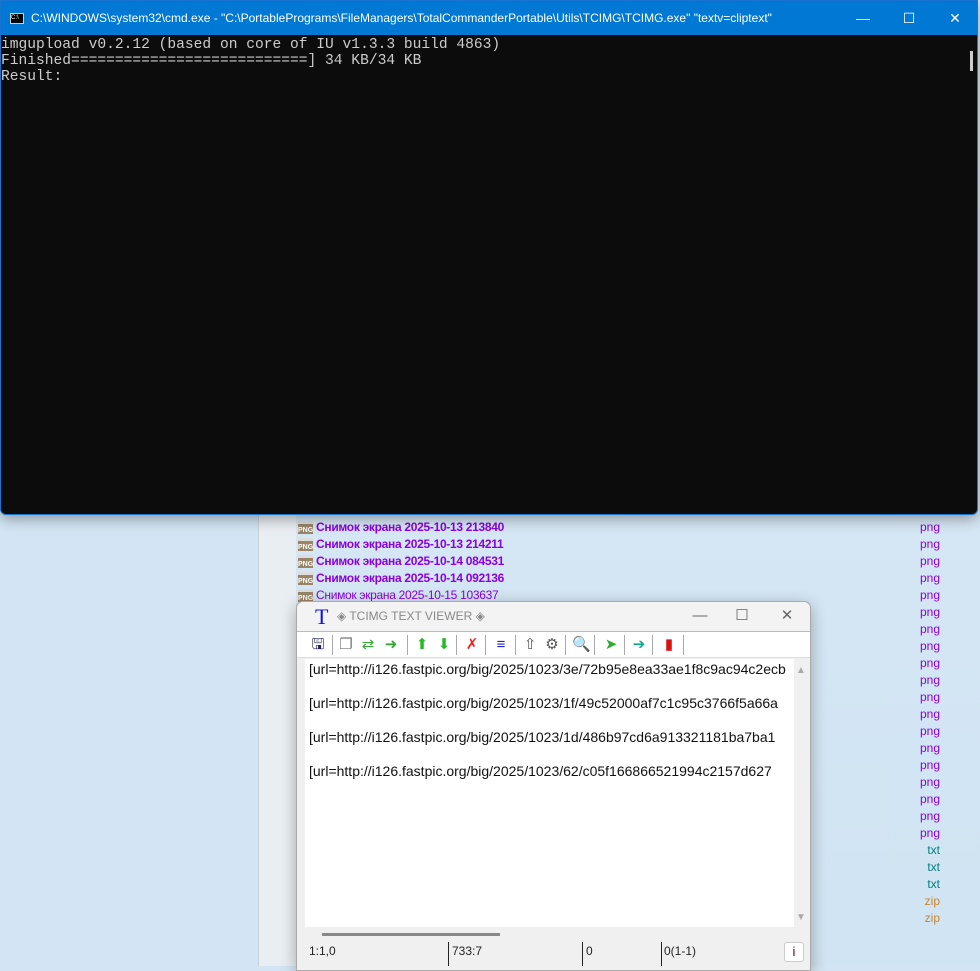 The image size is (980, 971). I want to click on status-bar: 1:1,0 733:7 0 0(1-1), so click(553, 955).